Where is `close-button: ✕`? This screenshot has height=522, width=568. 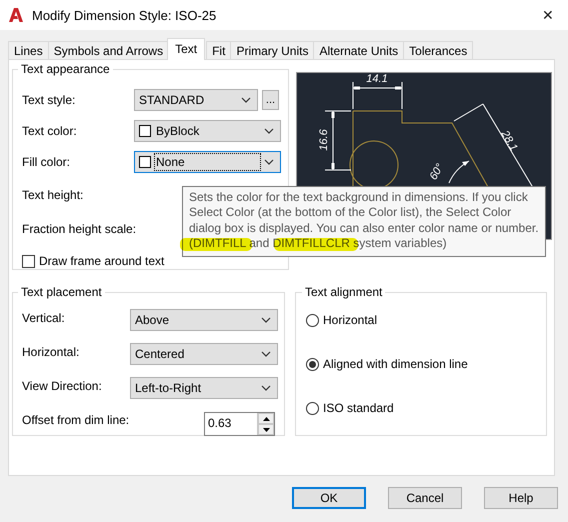
close-button: ✕ is located at coordinates (548, 15).